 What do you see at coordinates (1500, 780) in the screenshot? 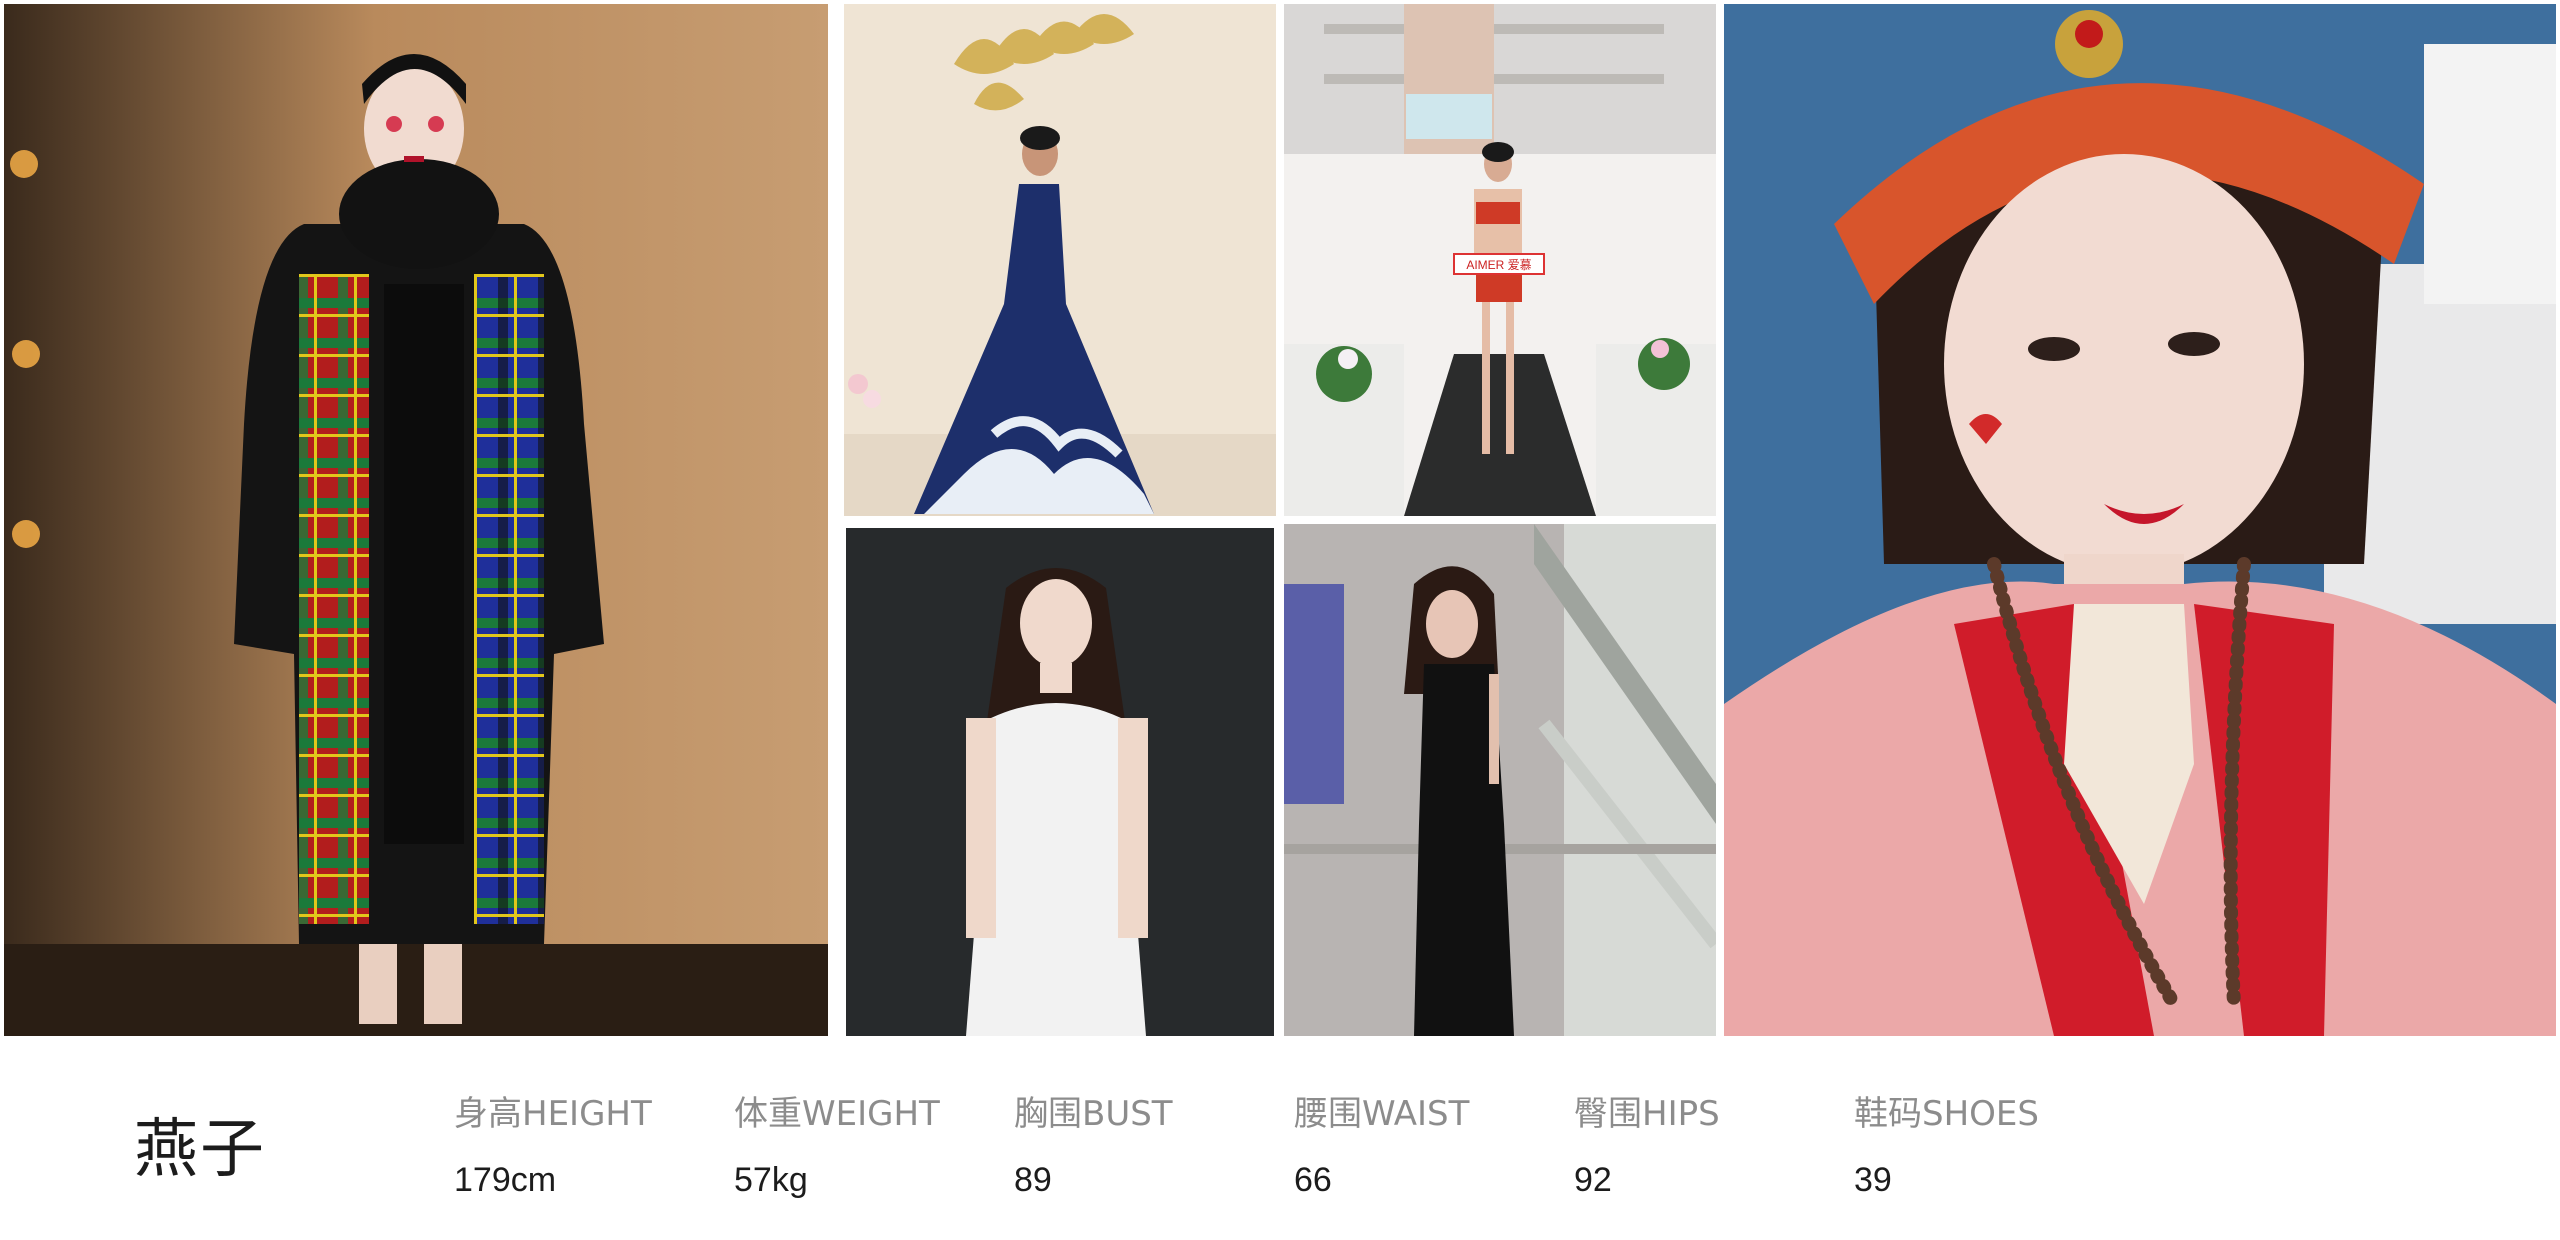
I see `black-lace-dress-photo` at bounding box center [1500, 780].